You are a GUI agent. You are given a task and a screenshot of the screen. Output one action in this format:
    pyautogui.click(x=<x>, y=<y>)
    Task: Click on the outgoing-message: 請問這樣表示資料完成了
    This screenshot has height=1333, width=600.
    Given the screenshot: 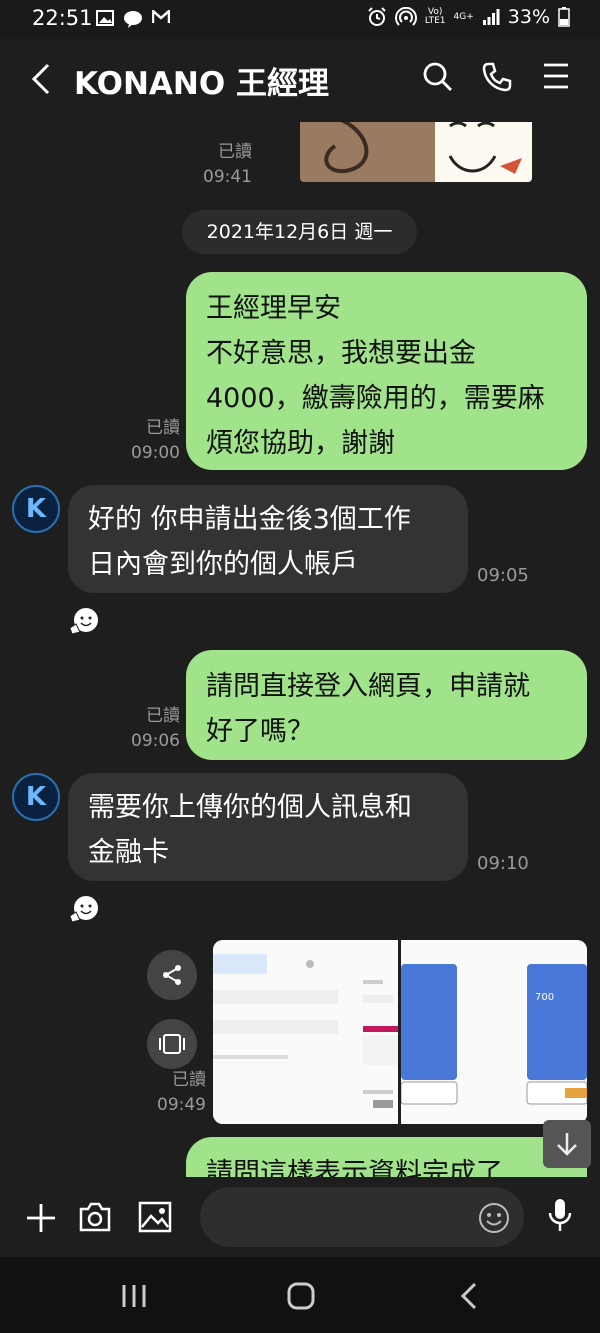 What is the action you would take?
    pyautogui.click(x=386, y=1157)
    